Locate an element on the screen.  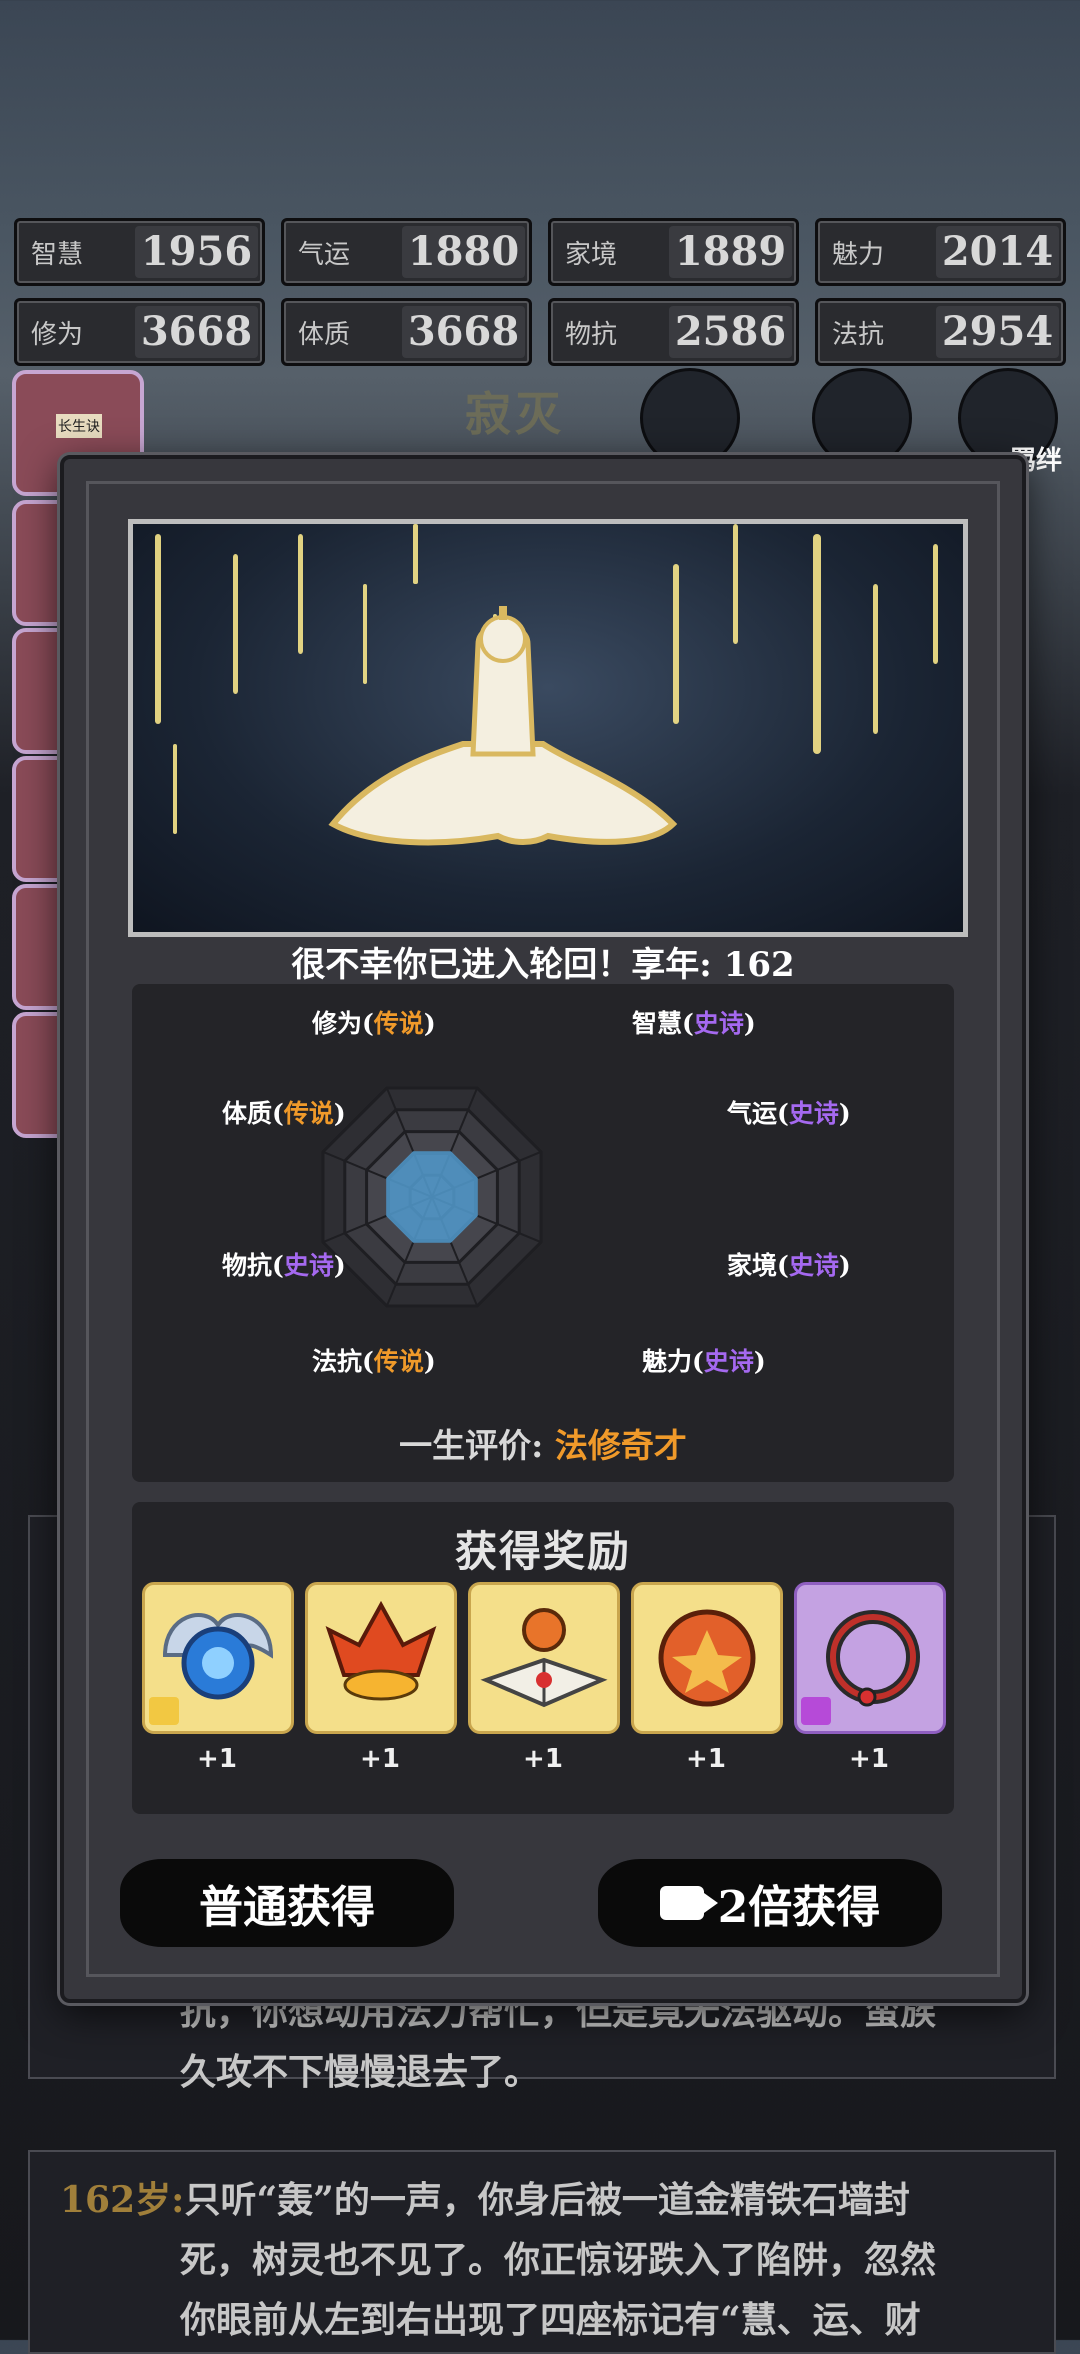
stat-value: 2954 is located at coordinates (997, 332).